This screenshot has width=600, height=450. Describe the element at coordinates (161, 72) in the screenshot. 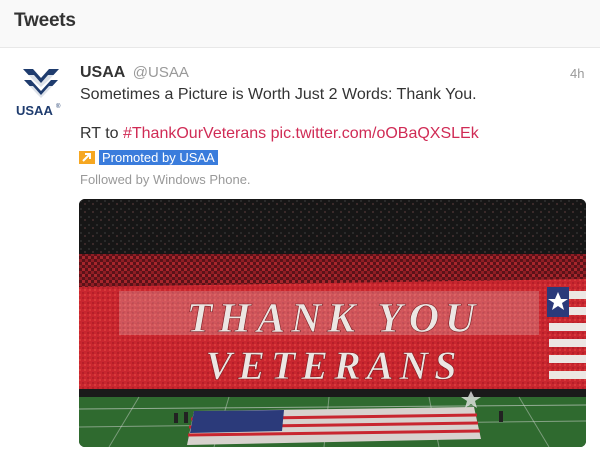

I see `author-handle: @USAA` at that location.